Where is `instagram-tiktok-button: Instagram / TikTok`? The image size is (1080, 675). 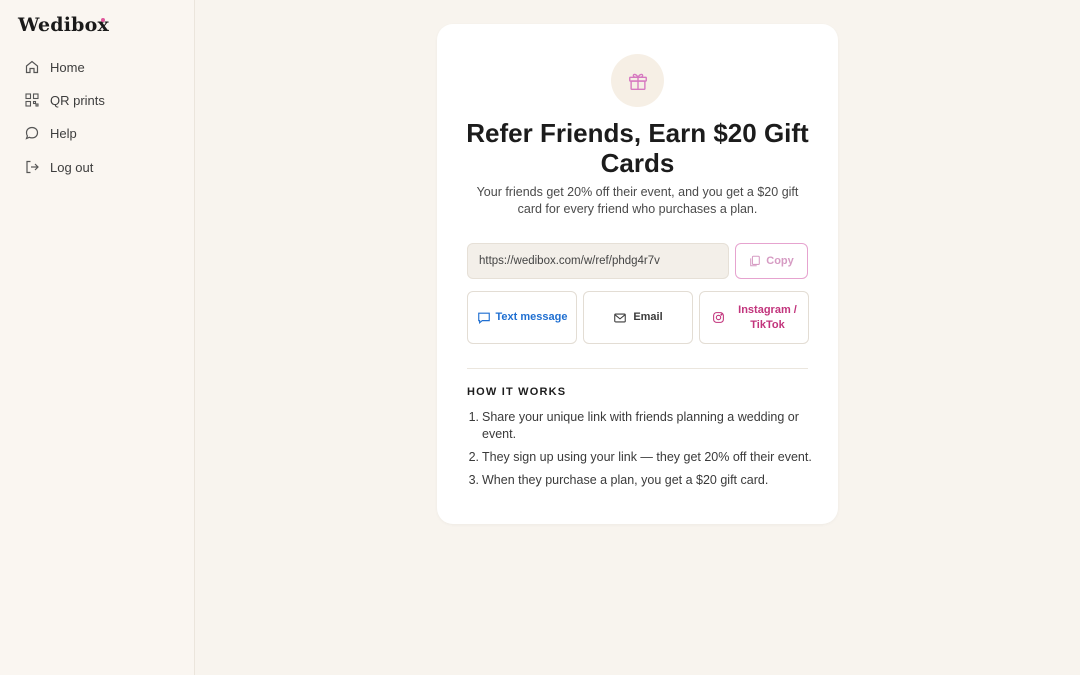 instagram-tiktok-button: Instagram / TikTok is located at coordinates (754, 317).